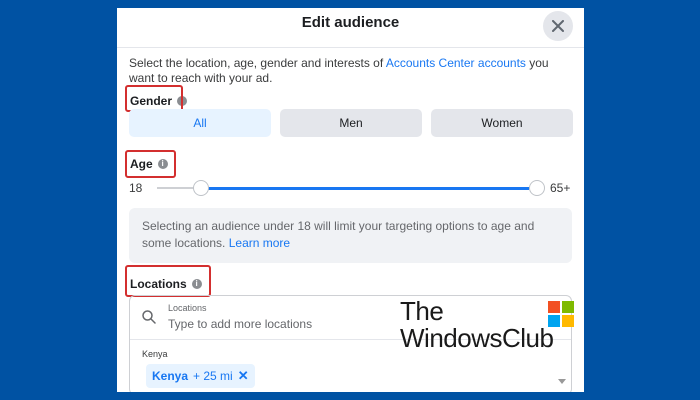 This screenshot has height=400, width=700. Describe the element at coordinates (259, 243) in the screenshot. I see `learn-more-link: Learn more` at that location.